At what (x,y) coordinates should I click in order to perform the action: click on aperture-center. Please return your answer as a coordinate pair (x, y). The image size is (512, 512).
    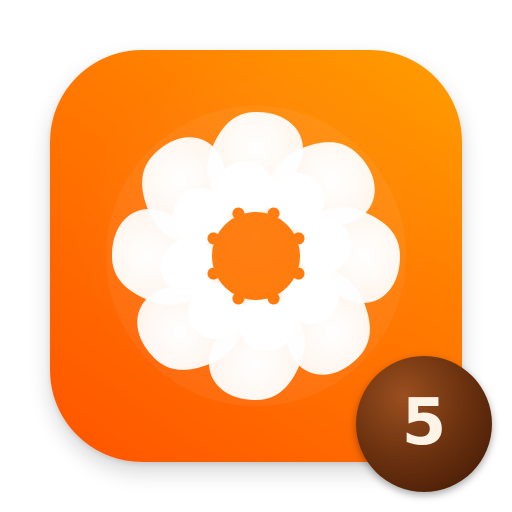
    Looking at the image, I should click on (256, 256).